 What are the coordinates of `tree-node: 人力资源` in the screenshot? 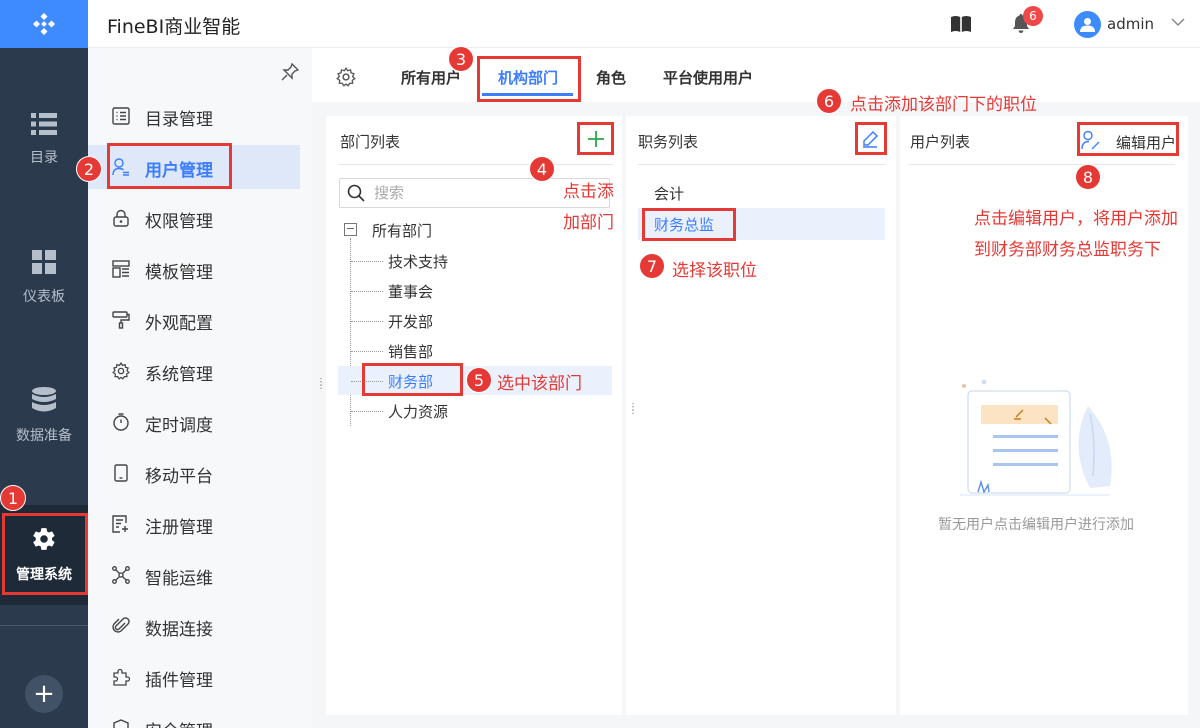 It's located at (418, 411).